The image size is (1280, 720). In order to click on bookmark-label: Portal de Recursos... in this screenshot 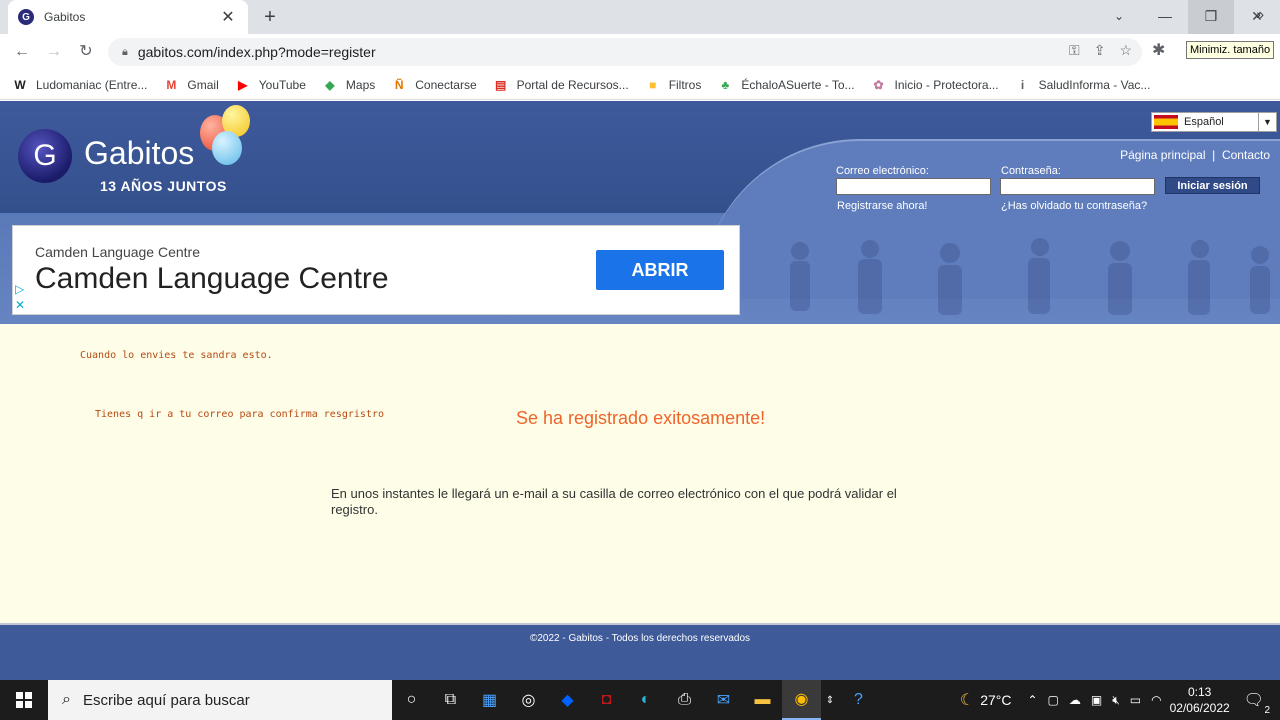, I will do `click(572, 84)`.